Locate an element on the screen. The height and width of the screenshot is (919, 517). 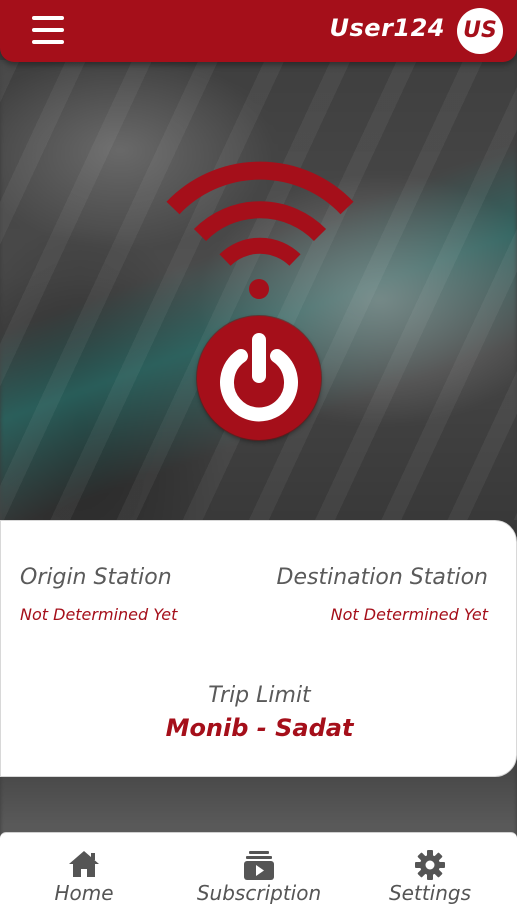
nav-item-subscription: Subscription is located at coordinates (259, 876).